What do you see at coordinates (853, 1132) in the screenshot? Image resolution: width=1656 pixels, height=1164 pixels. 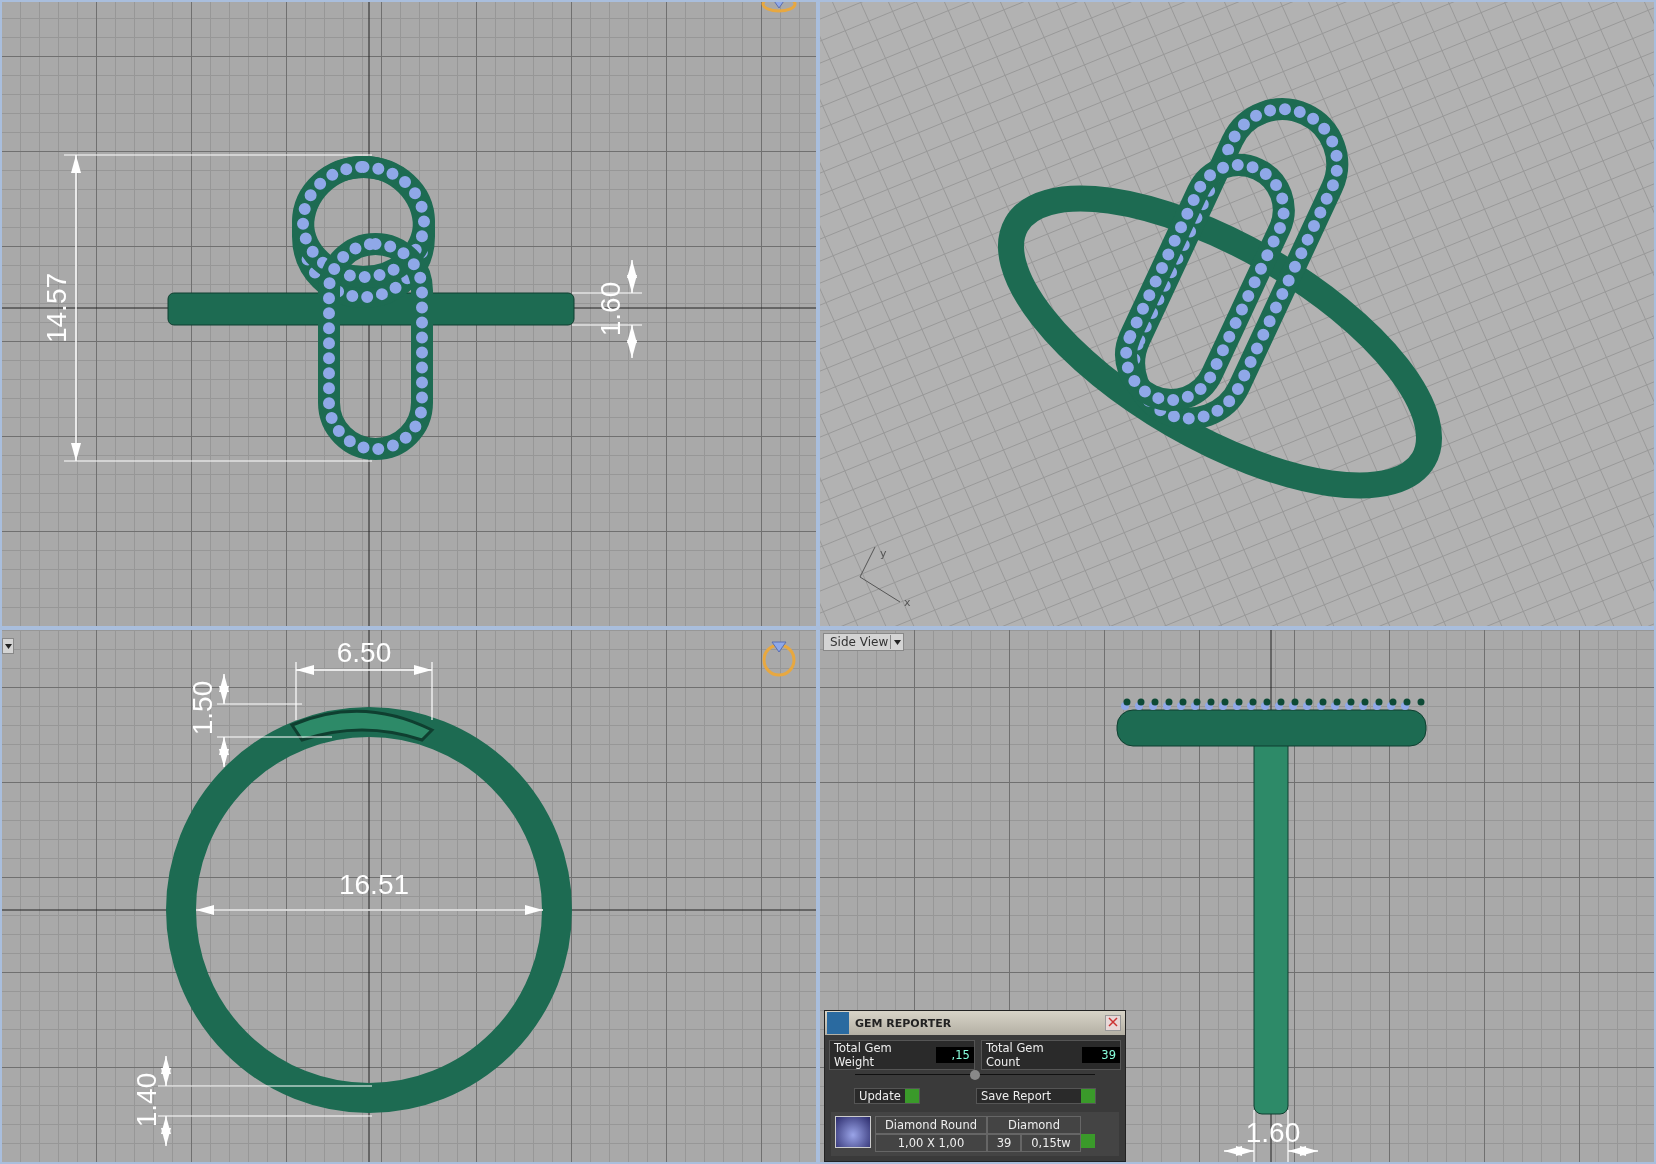 I see `gem-icon` at bounding box center [853, 1132].